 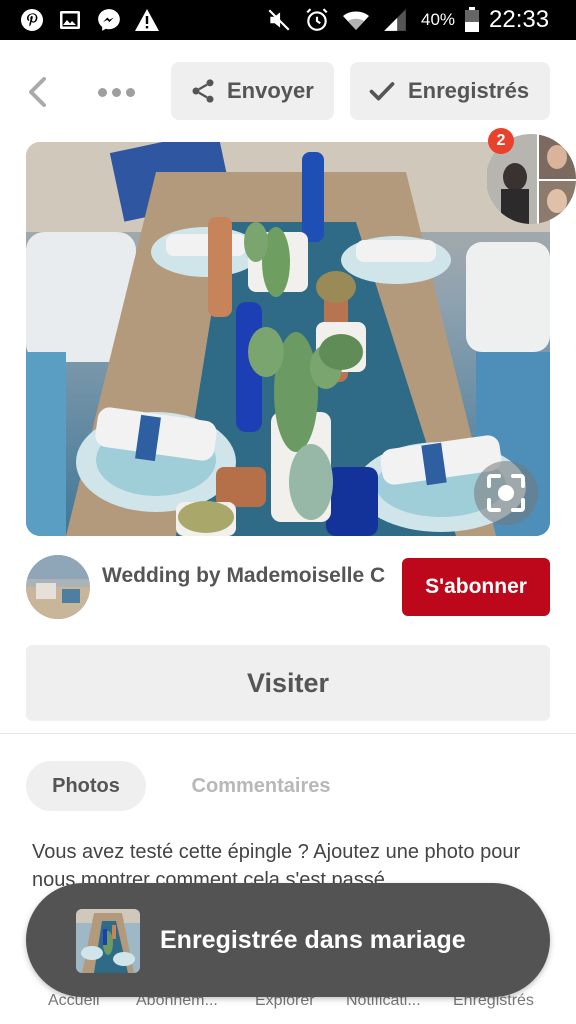 I want to click on send-label: Envoyer, so click(x=270, y=90).